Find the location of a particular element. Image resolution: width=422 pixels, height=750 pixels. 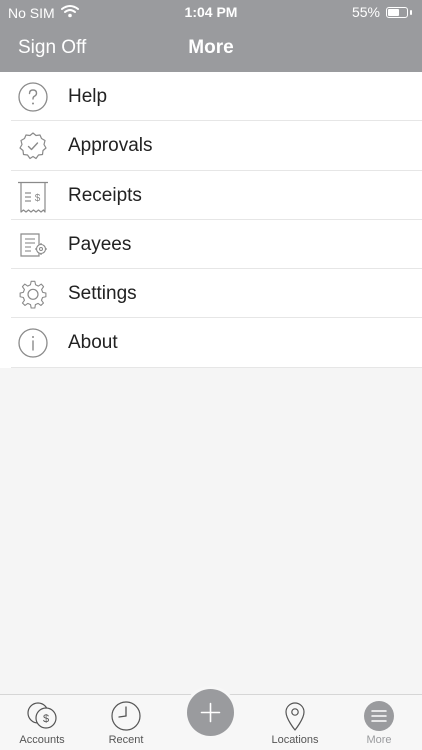

tab-bar: $ Accounts Recent Locations More is located at coordinates (211, 719).